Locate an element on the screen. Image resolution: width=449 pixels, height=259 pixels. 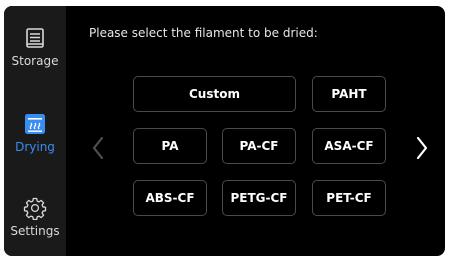
chevron-right-icon is located at coordinates (422, 148).